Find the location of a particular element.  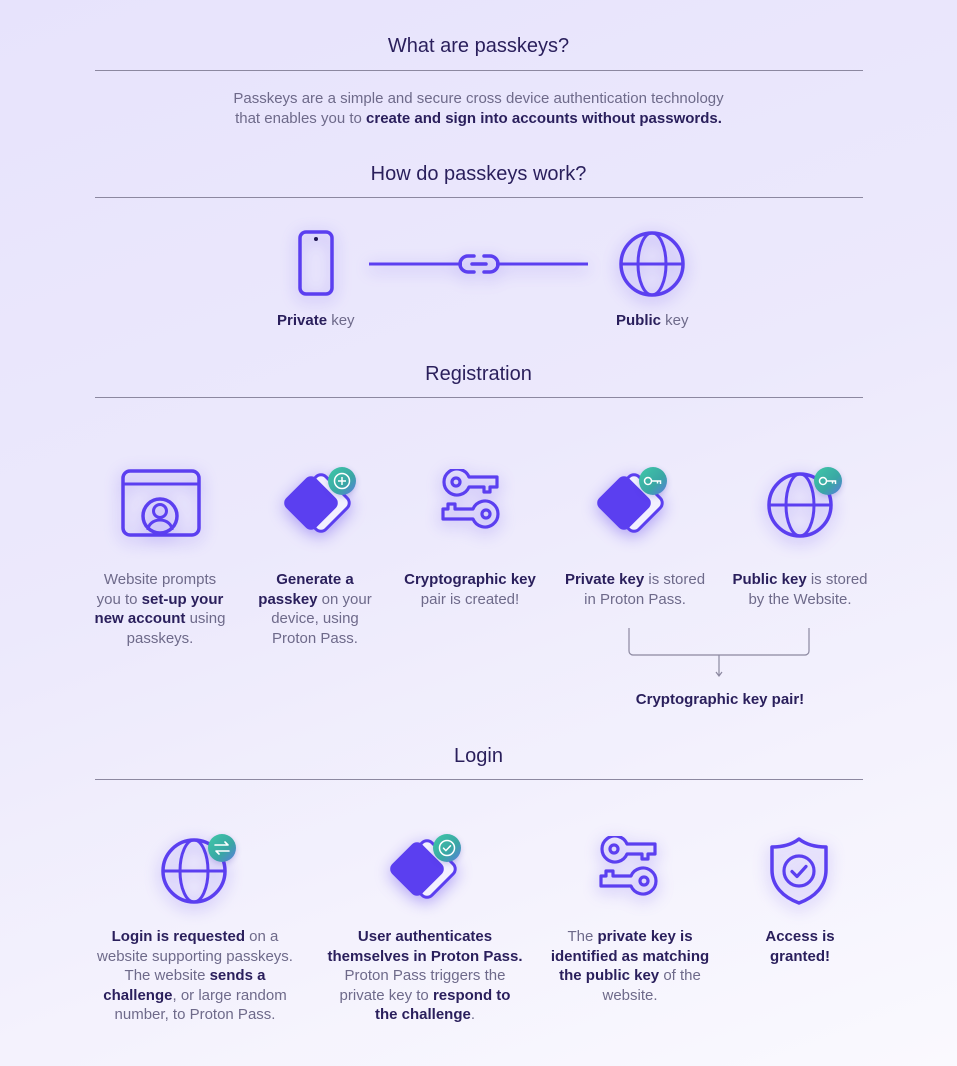

text-bold: identified as matching is located at coordinates (630, 956).